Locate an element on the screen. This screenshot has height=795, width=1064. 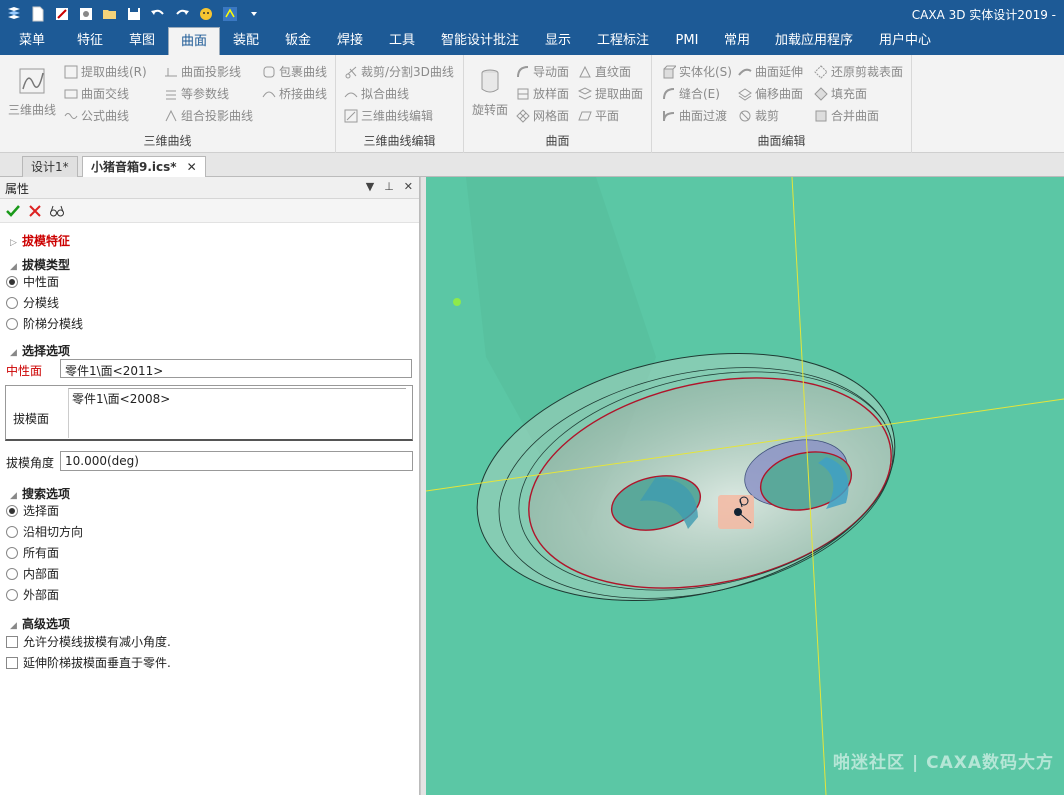
doc-tab-speaker: 小猪音箱9.ics* ✕ is located at coordinates (144, 166).